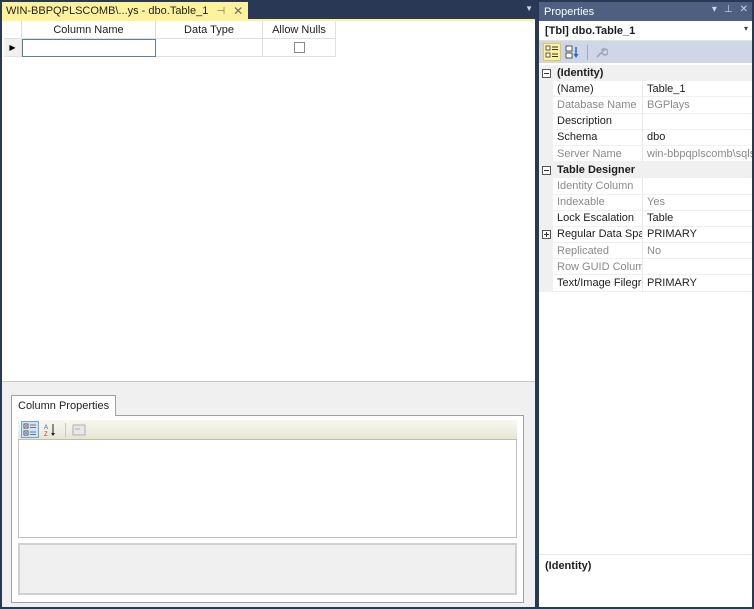  I want to click on property-row: Replicated No, so click(645, 251).